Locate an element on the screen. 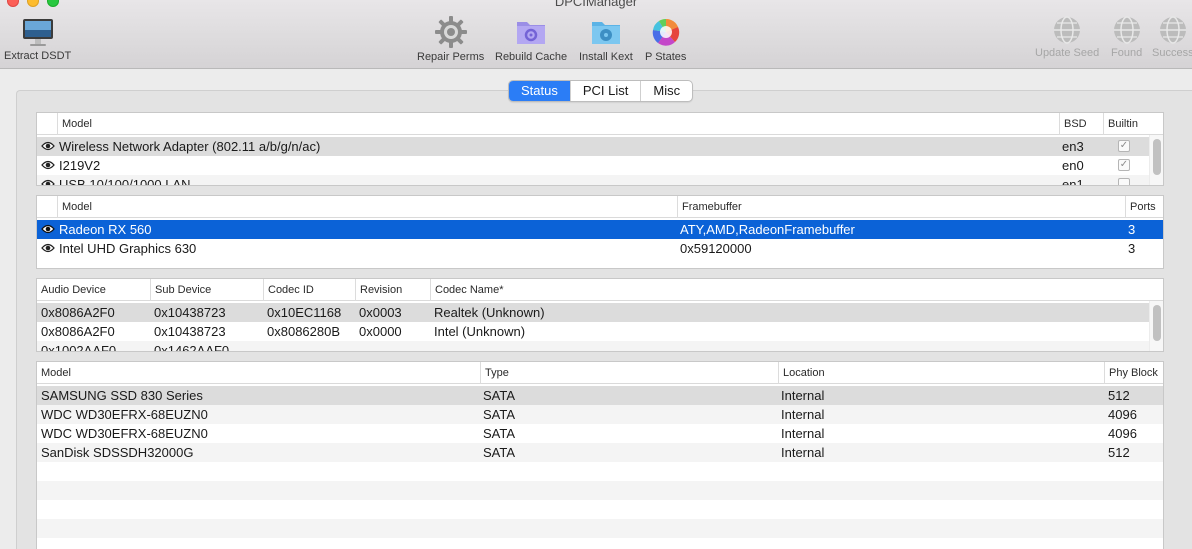 The height and width of the screenshot is (549, 1192). audio-sub-device: 0x10438723 is located at coordinates (190, 312).